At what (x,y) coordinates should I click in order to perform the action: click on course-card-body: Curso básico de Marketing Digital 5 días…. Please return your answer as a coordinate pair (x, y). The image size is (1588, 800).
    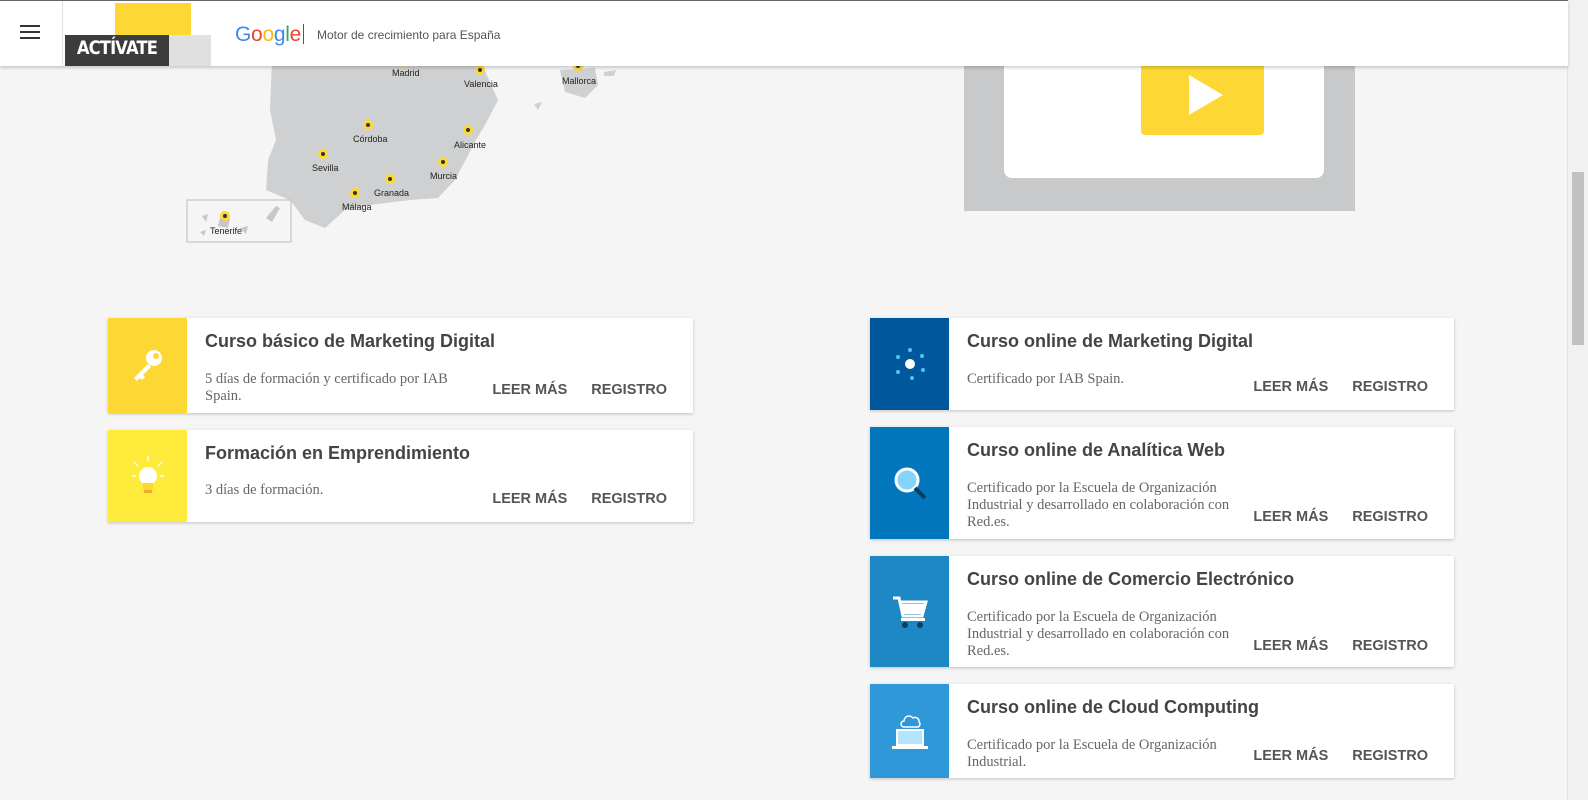
    Looking at the image, I should click on (440, 365).